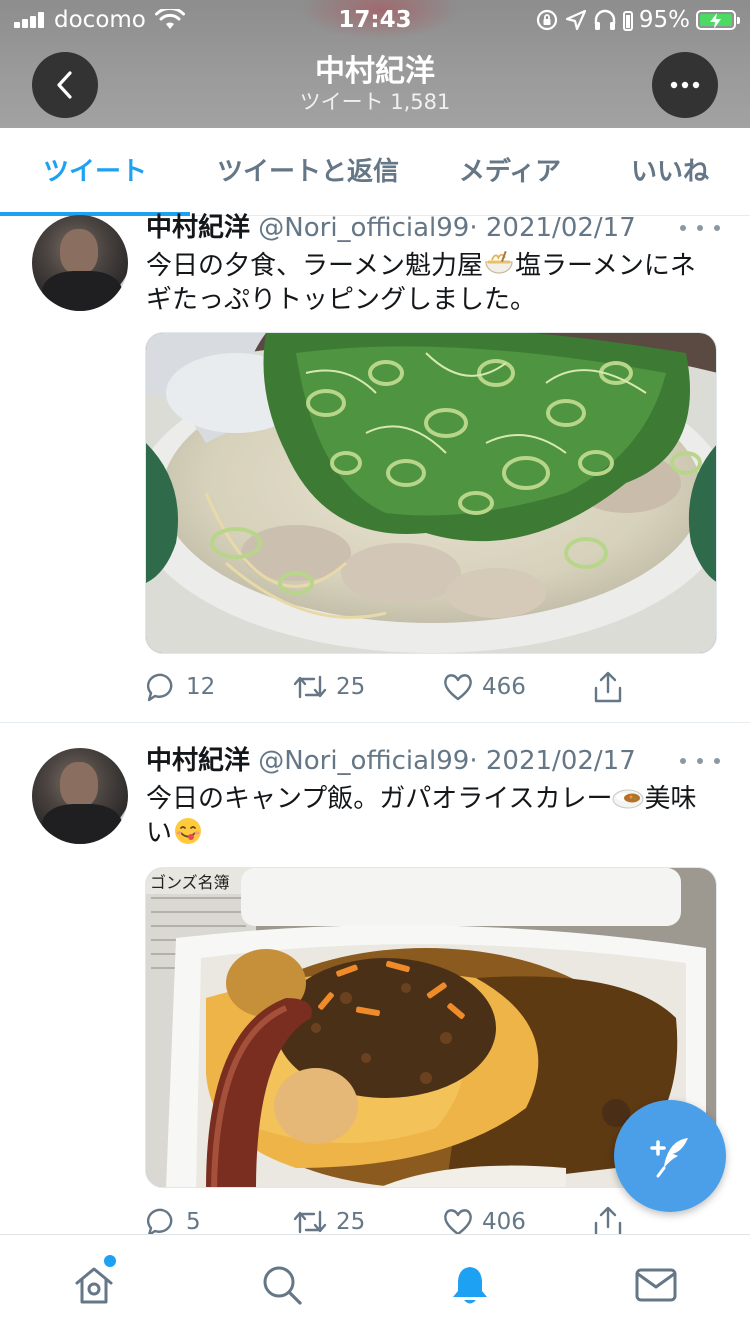 The height and width of the screenshot is (1334, 750). I want to click on bottom-navigation, so click(375, 1284).